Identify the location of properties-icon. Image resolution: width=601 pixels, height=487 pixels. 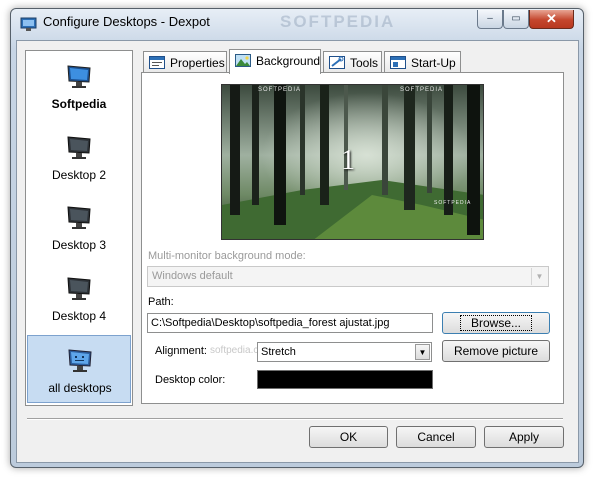
(157, 62).